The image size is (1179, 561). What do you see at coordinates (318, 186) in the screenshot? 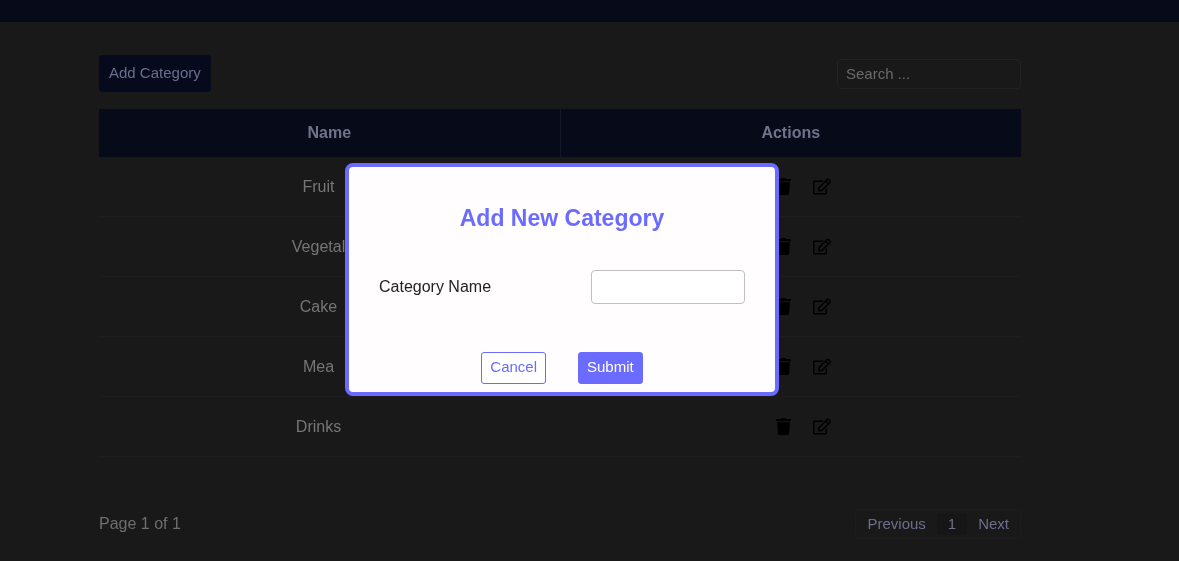
I see `category-name: Fruit` at bounding box center [318, 186].